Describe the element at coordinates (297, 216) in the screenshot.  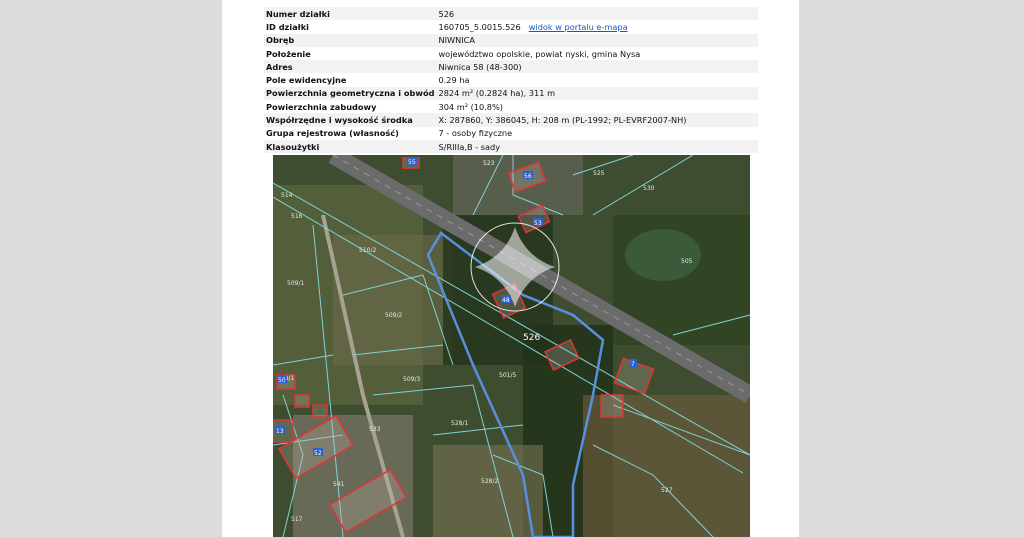
I see `parcel-label: 516` at that location.